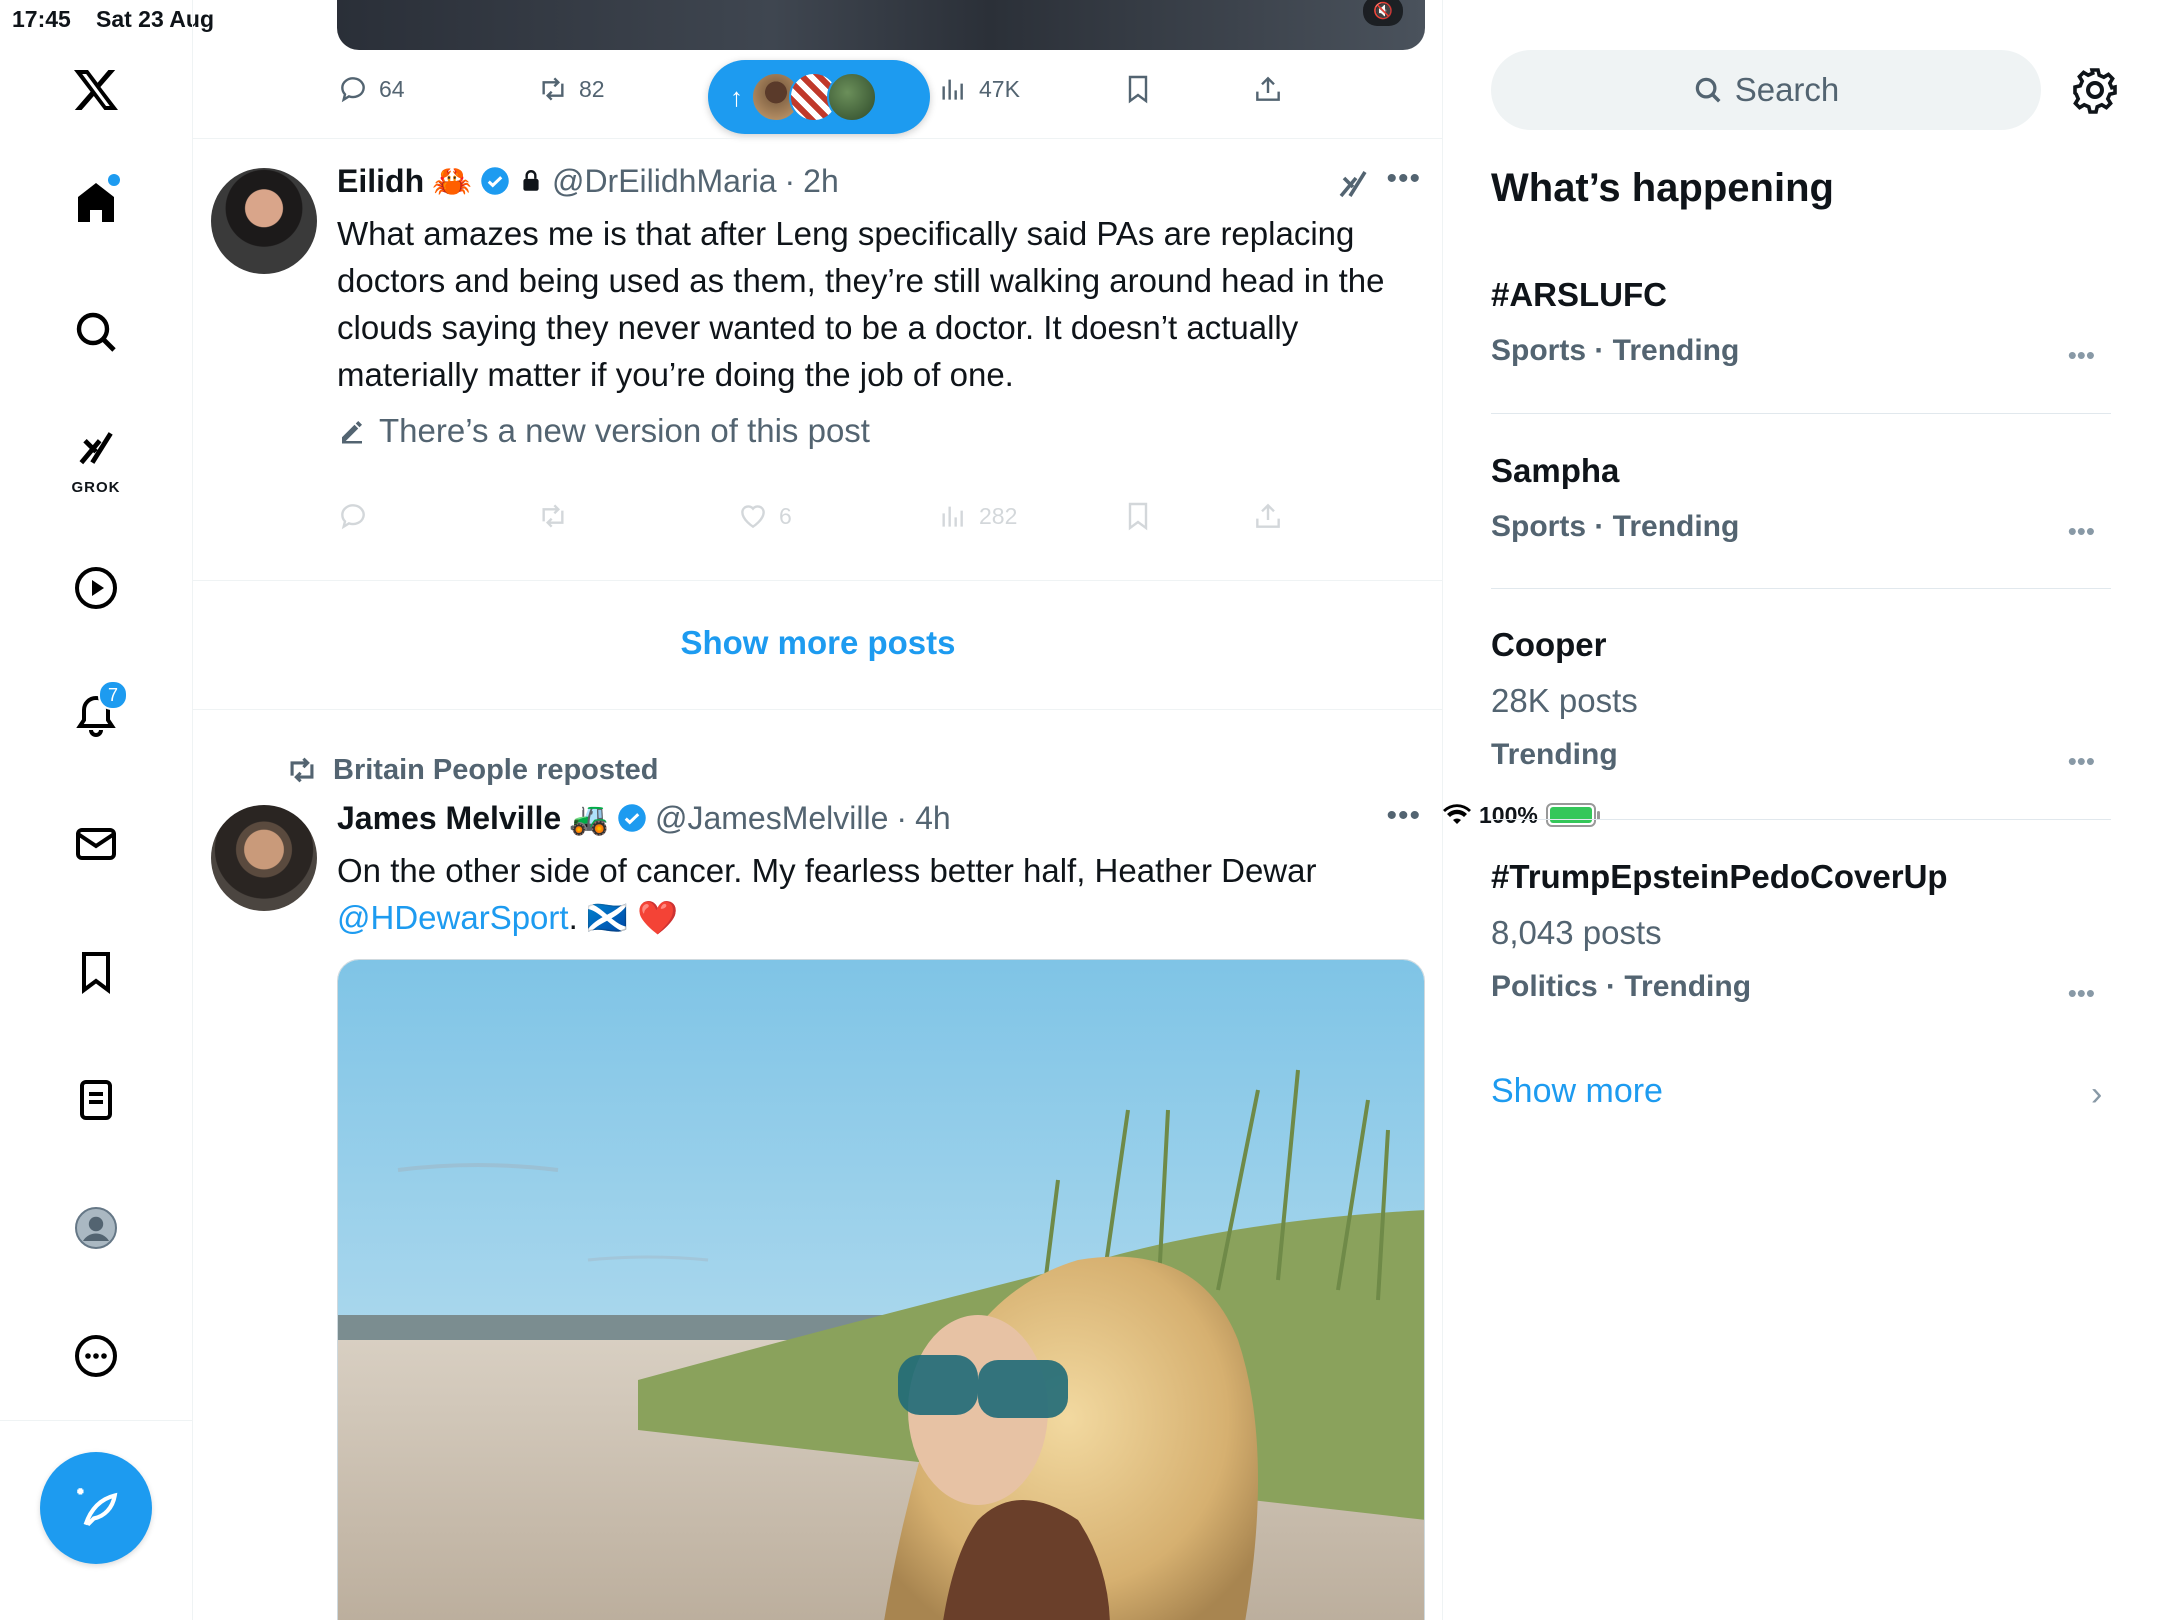  What do you see at coordinates (452, 181) in the screenshot?
I see `author-emoji: 🦀` at bounding box center [452, 181].